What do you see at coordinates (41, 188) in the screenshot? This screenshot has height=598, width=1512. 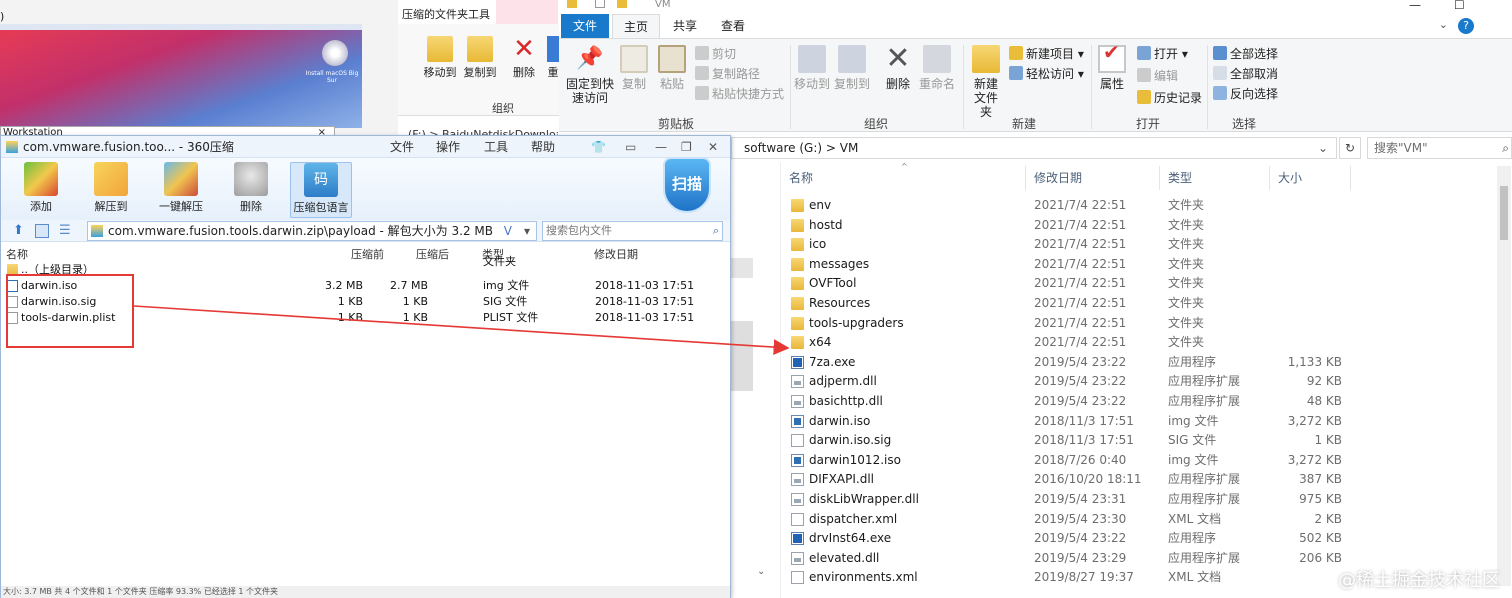 I see `add-button: 添加` at bounding box center [41, 188].